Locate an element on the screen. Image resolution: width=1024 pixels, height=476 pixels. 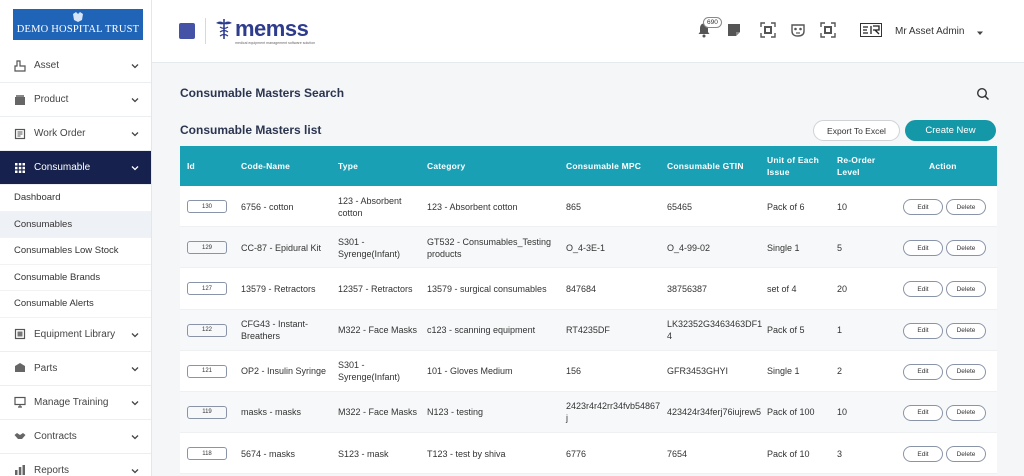
sidebar-subitem-consumable-alerts: Consumable Alerts is located at coordinates (75, 304).